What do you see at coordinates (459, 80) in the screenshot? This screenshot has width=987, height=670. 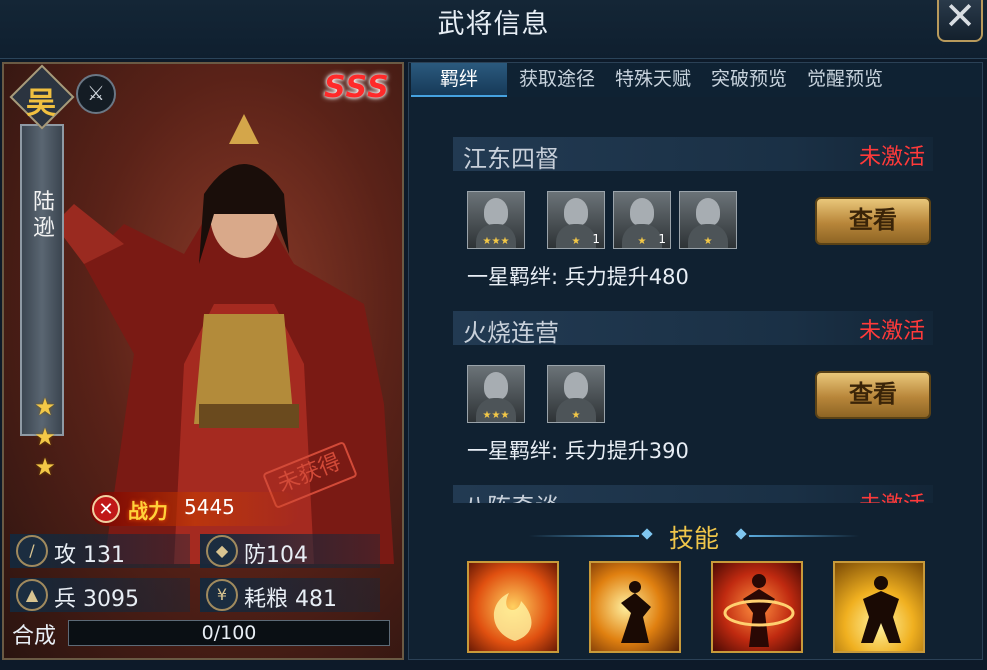 I see `tab-bonds: 羁绊` at bounding box center [459, 80].